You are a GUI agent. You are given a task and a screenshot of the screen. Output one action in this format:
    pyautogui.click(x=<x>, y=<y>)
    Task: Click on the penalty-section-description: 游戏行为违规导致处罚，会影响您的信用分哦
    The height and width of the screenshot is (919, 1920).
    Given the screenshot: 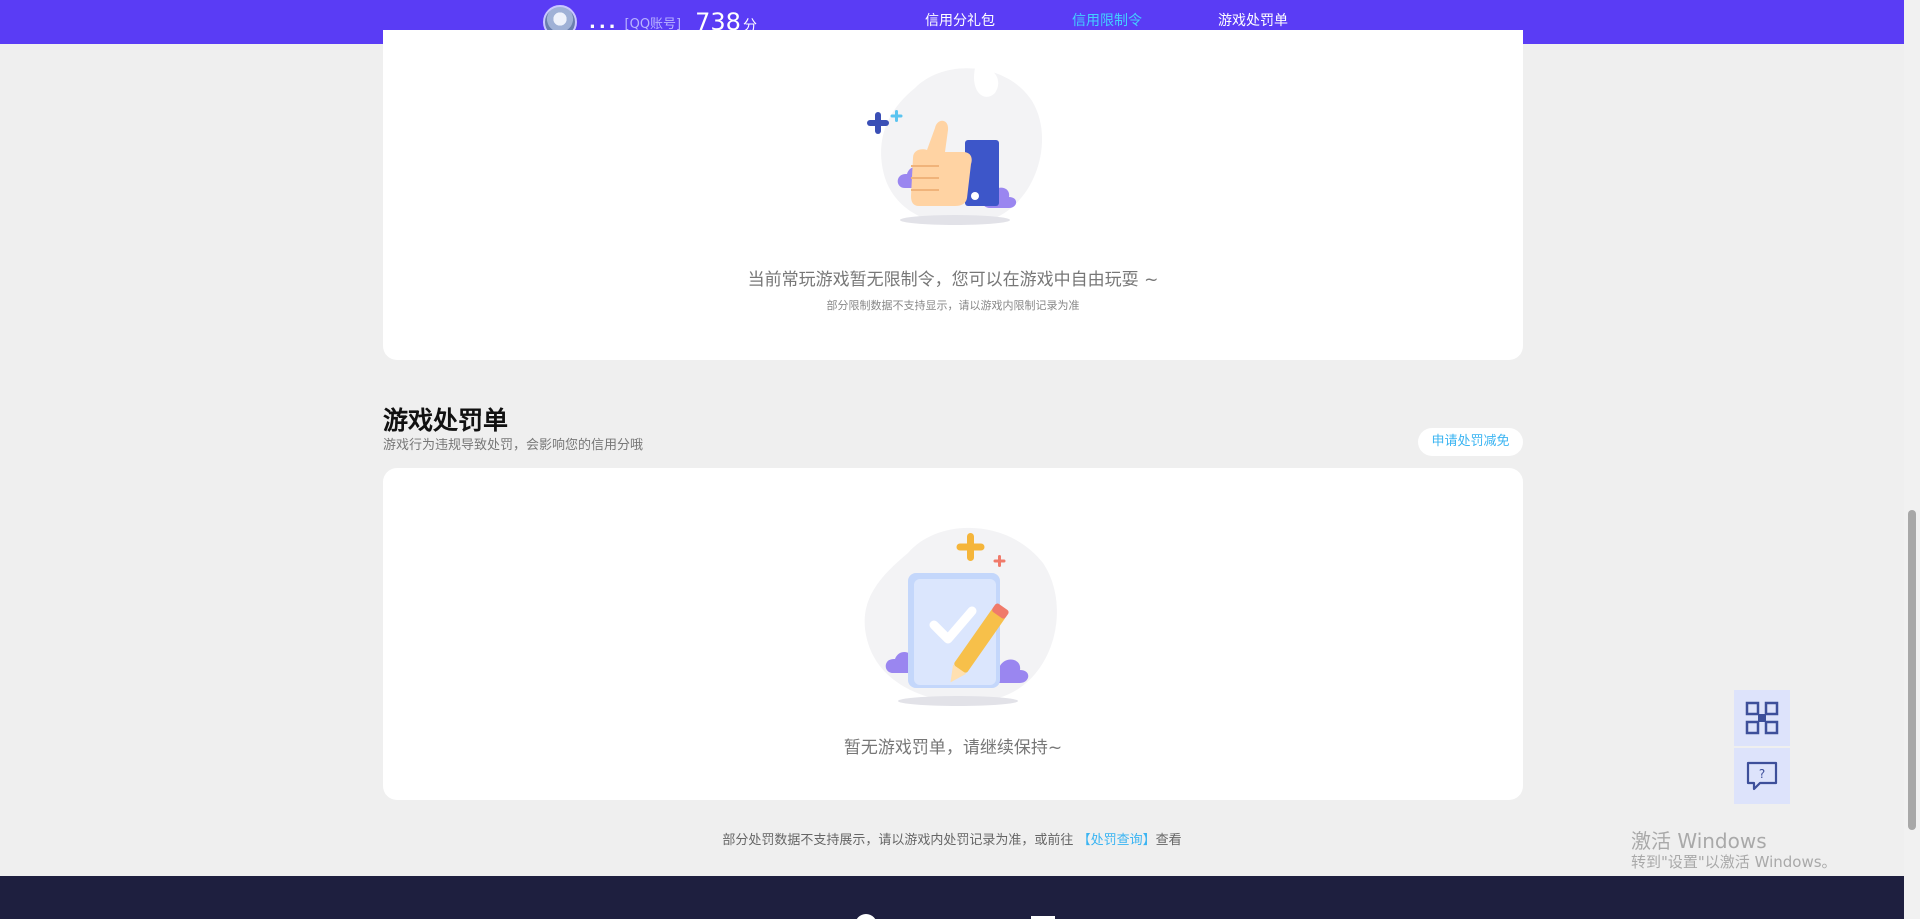 What is the action you would take?
    pyautogui.click(x=513, y=445)
    